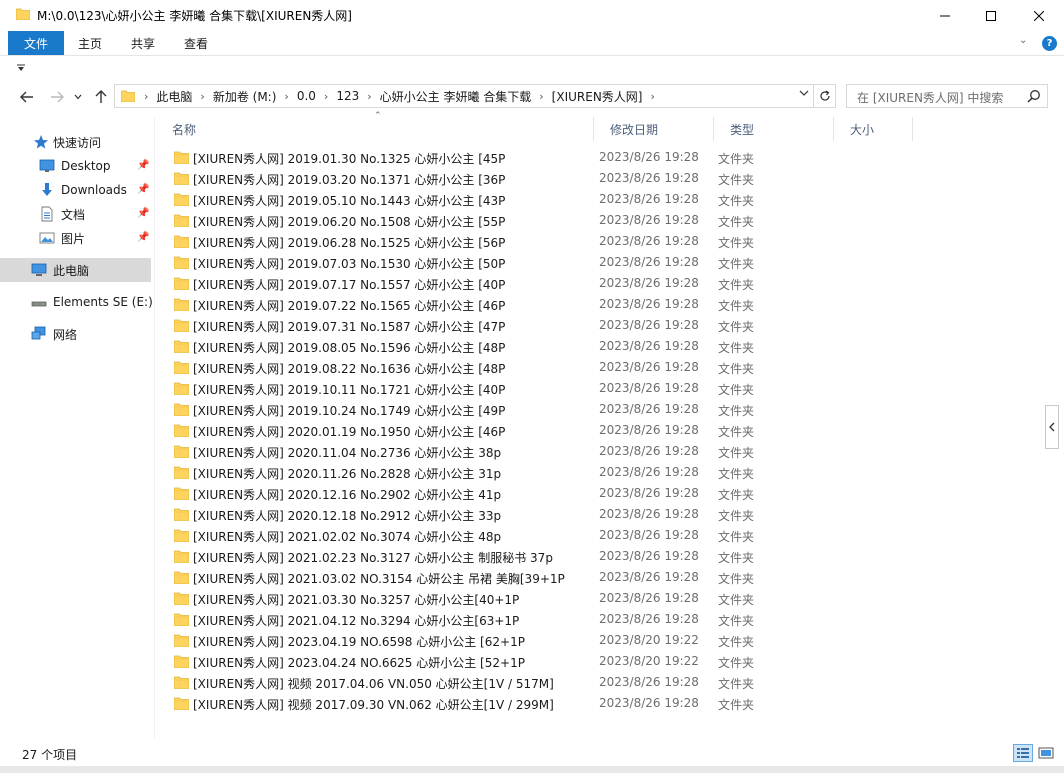 The width and height of the screenshot is (1064, 773). What do you see at coordinates (75, 190) in the screenshot?
I see `sidebar-item-downloads: Downloads 📌` at bounding box center [75, 190].